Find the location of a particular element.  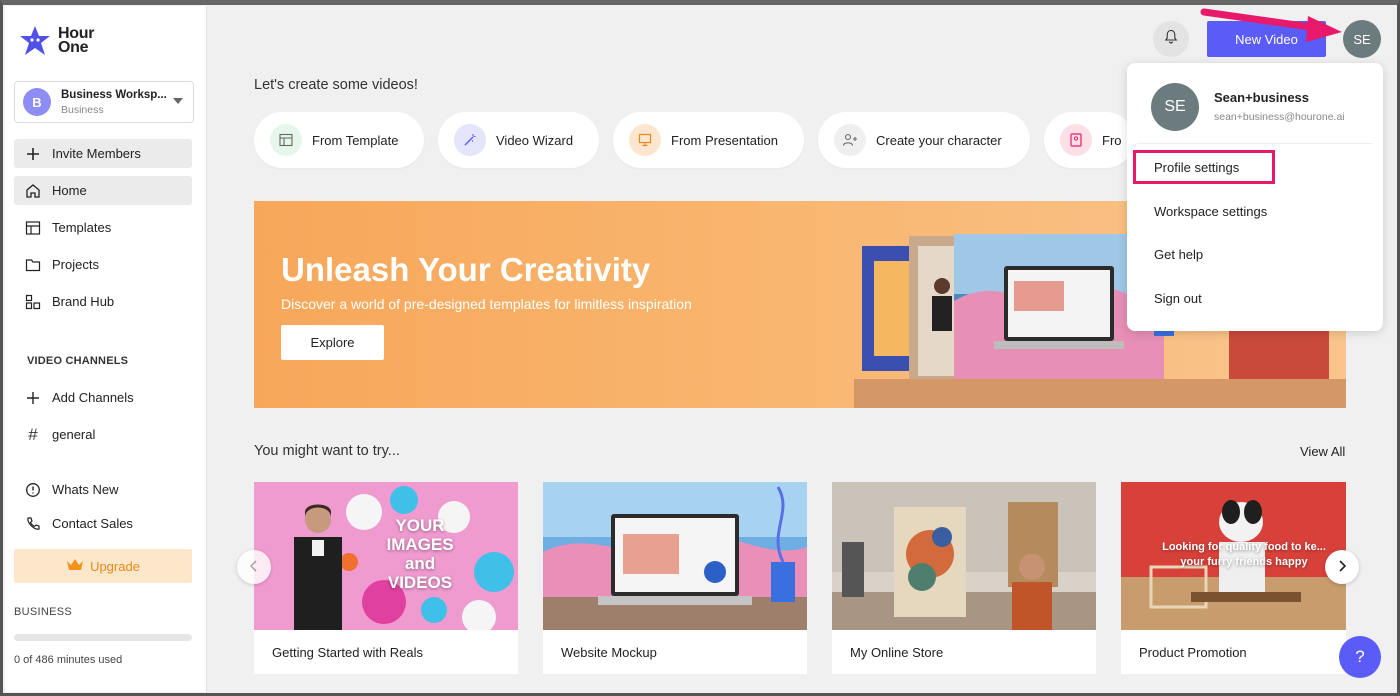

card-title: Getting Started with Reals is located at coordinates (348, 652).